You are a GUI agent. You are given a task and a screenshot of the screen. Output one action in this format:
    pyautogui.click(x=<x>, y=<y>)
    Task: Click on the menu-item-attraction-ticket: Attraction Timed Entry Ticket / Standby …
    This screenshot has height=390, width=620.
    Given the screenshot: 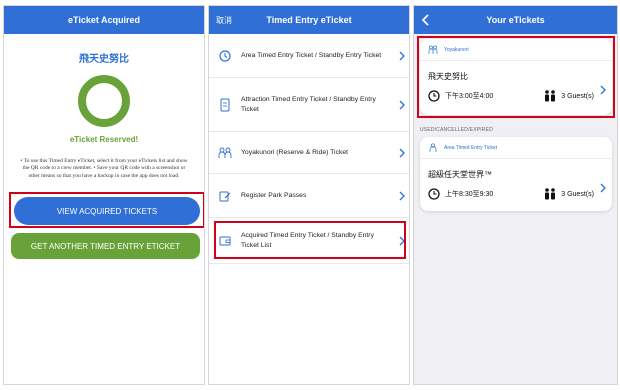 What is the action you would take?
    pyautogui.click(x=309, y=105)
    